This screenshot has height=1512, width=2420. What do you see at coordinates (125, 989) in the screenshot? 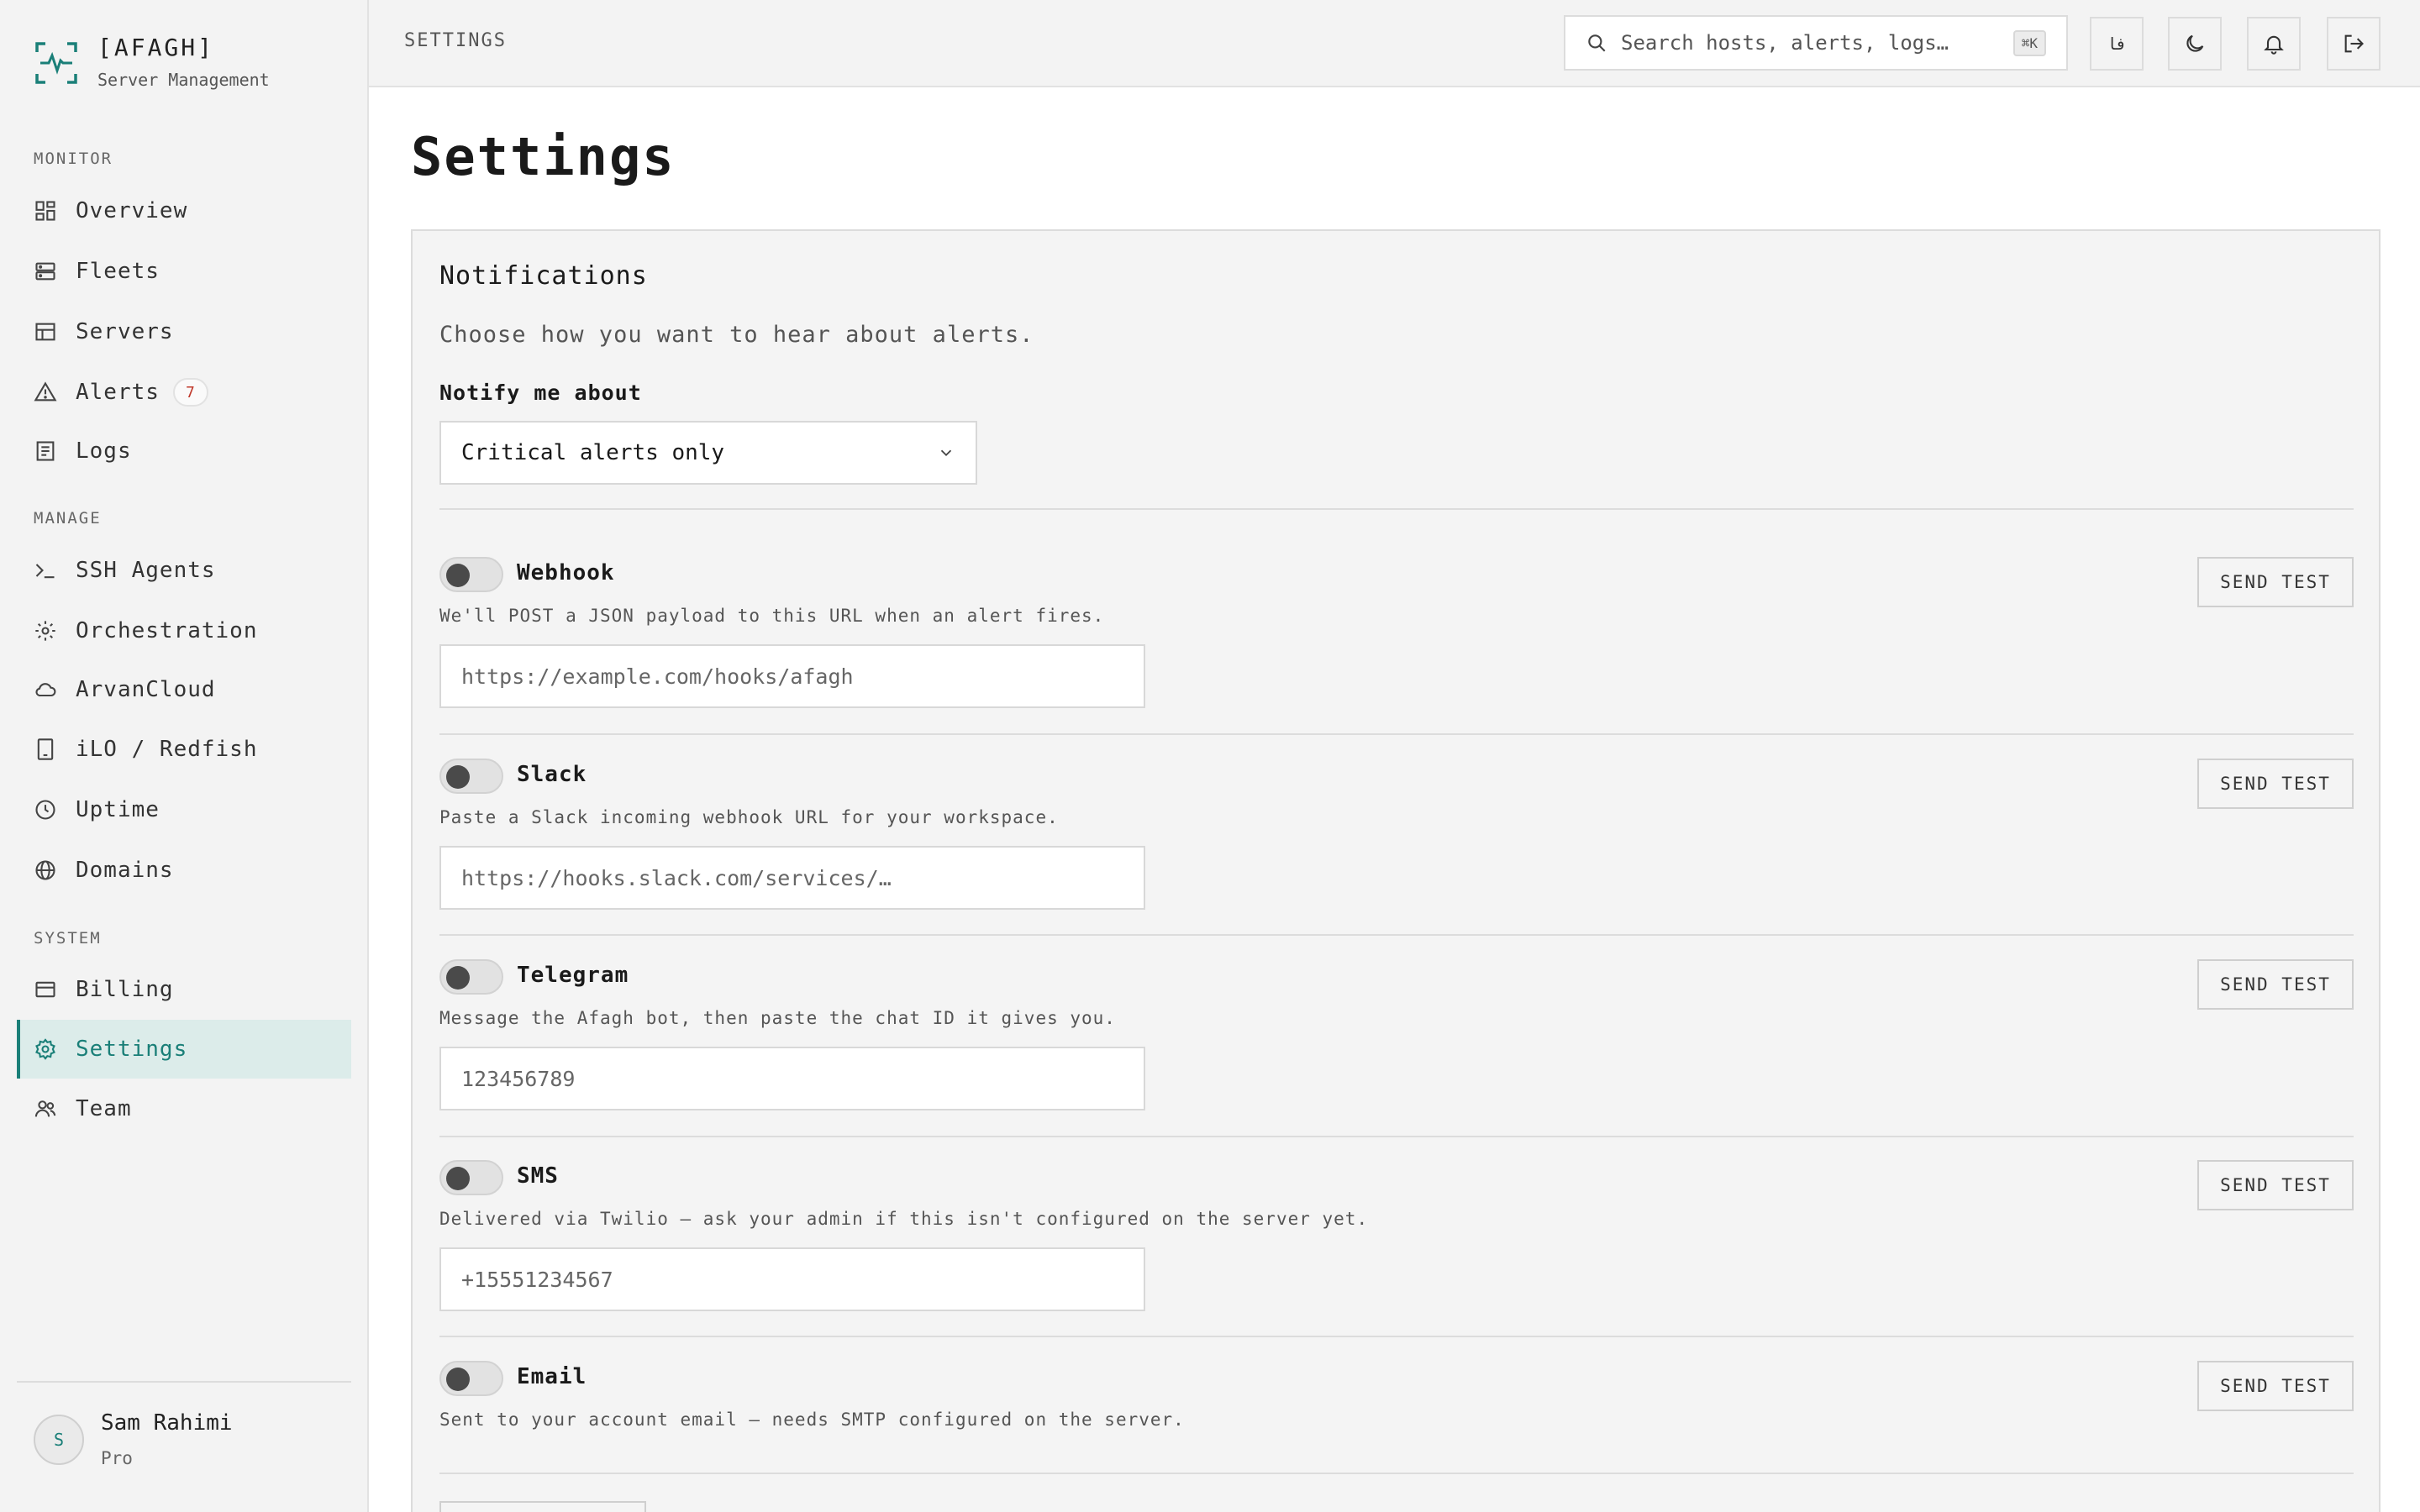
I see `sidebar-item-label: Billing` at bounding box center [125, 989].